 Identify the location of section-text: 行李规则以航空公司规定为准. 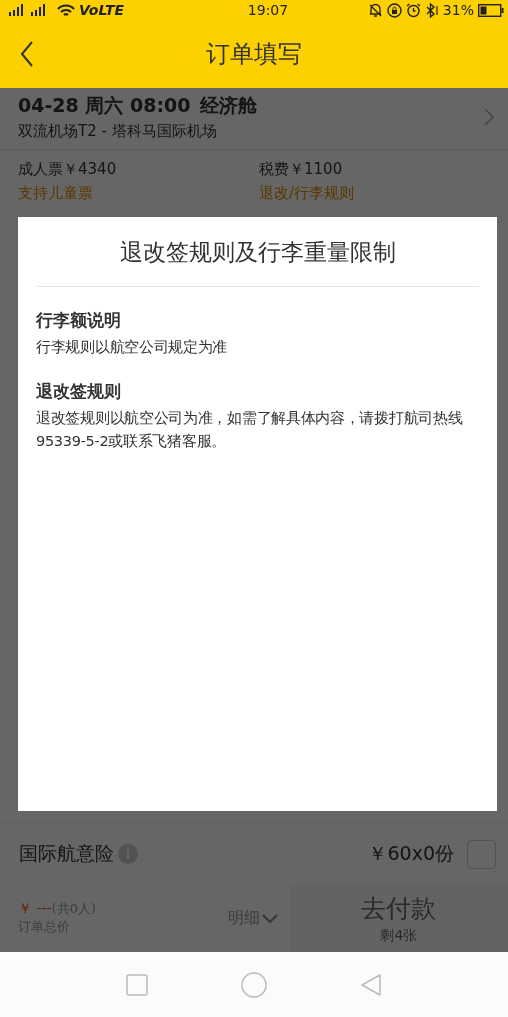
(132, 347).